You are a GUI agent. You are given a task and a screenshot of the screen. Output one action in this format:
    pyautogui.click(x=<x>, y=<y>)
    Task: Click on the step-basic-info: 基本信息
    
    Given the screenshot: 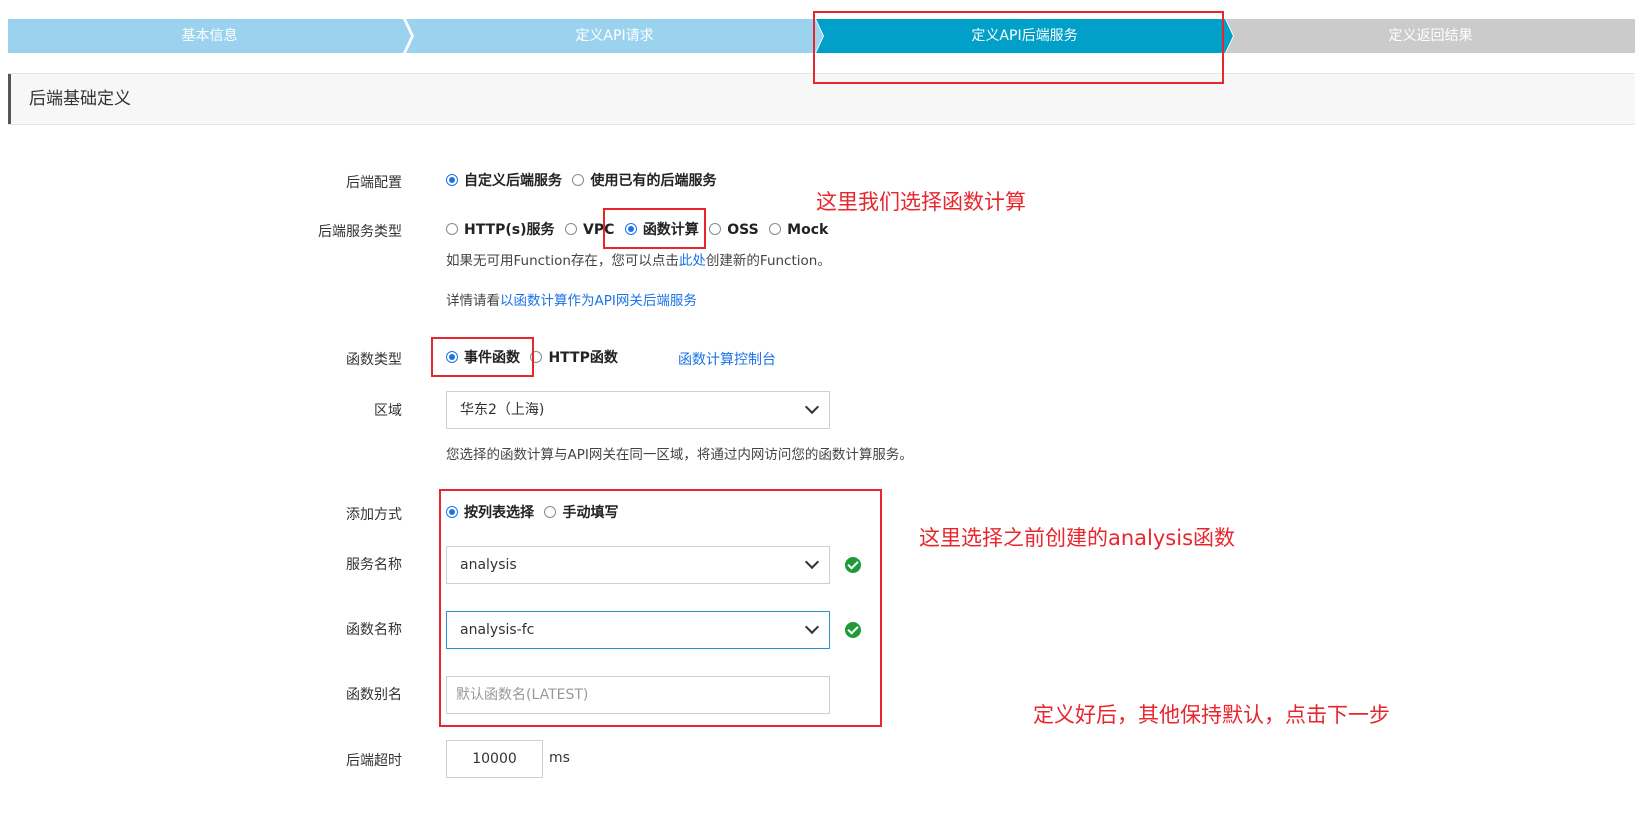 What is the action you would take?
    pyautogui.click(x=209, y=36)
    